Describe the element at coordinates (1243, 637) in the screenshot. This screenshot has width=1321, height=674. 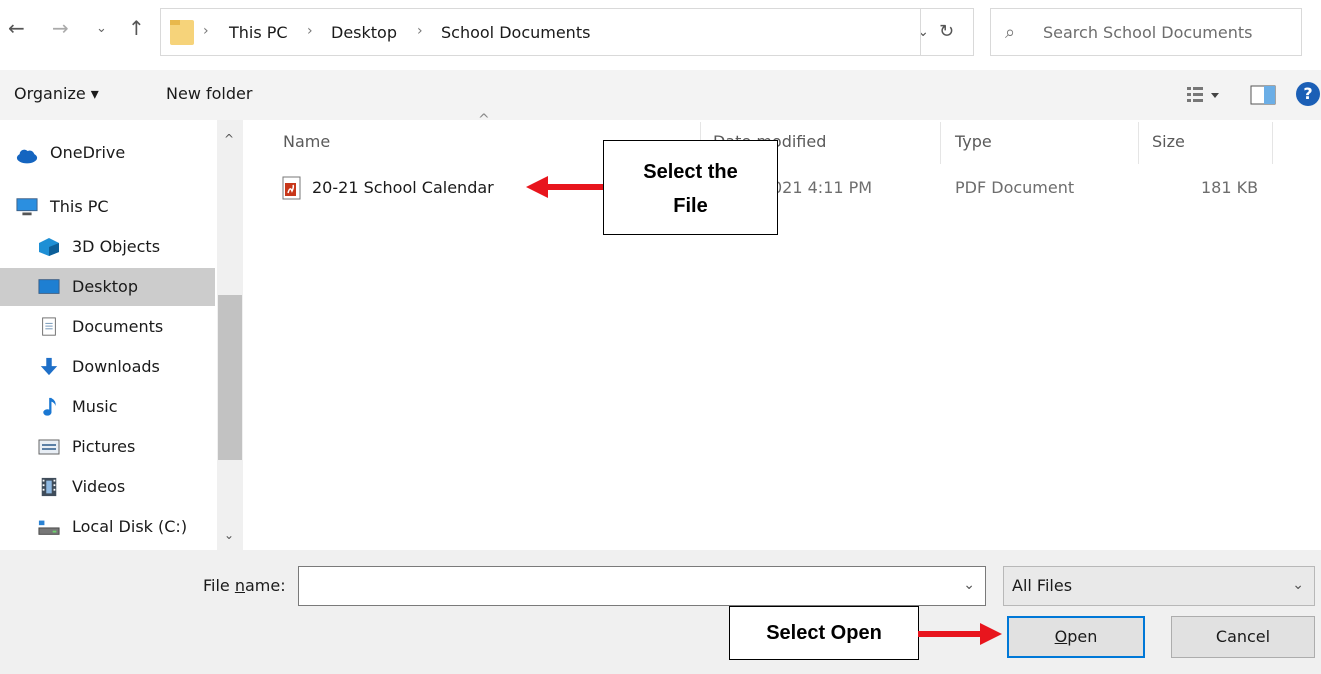
I see `cancel-button: Cancel` at that location.